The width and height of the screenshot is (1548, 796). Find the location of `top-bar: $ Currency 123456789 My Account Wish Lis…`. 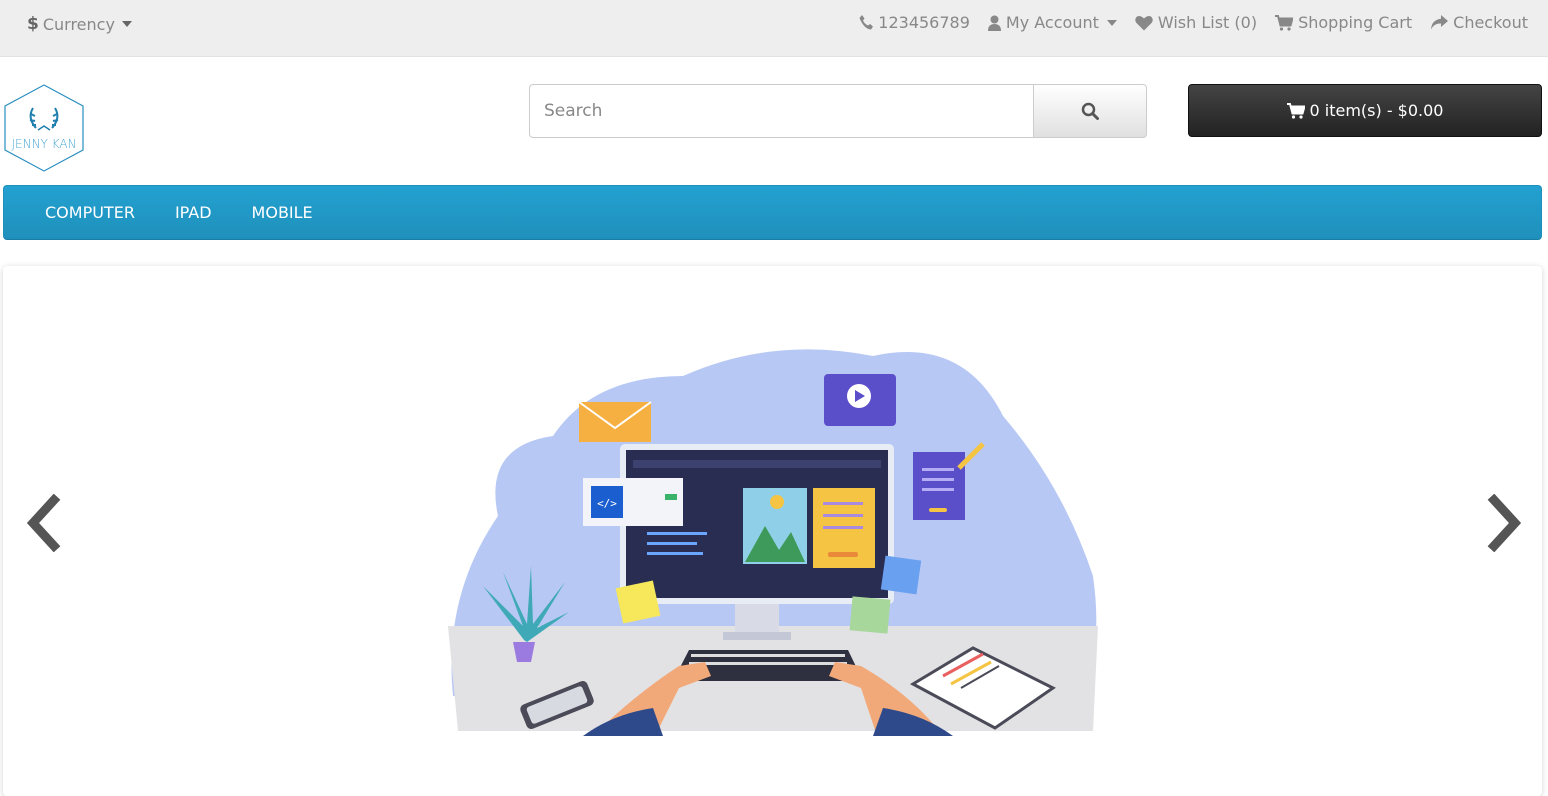

top-bar: $ Currency 123456789 My Account Wish Lis… is located at coordinates (774, 28).